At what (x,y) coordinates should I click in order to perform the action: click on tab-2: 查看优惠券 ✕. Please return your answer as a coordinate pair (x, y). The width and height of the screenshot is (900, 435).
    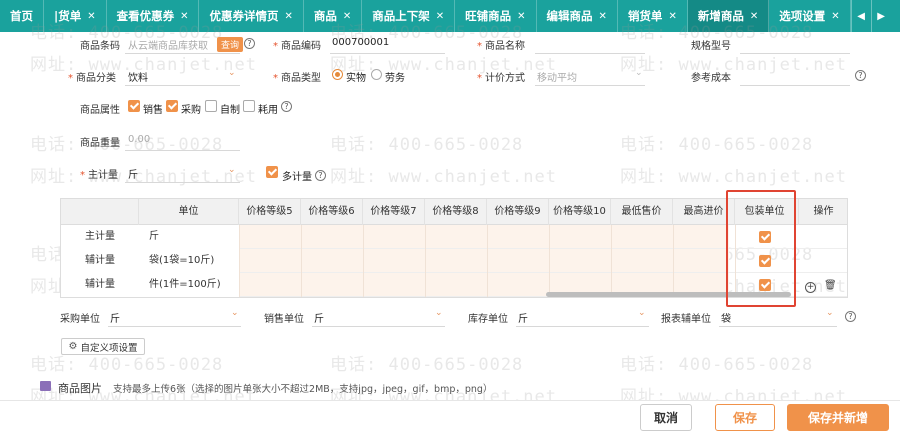
    Looking at the image, I should click on (153, 16).